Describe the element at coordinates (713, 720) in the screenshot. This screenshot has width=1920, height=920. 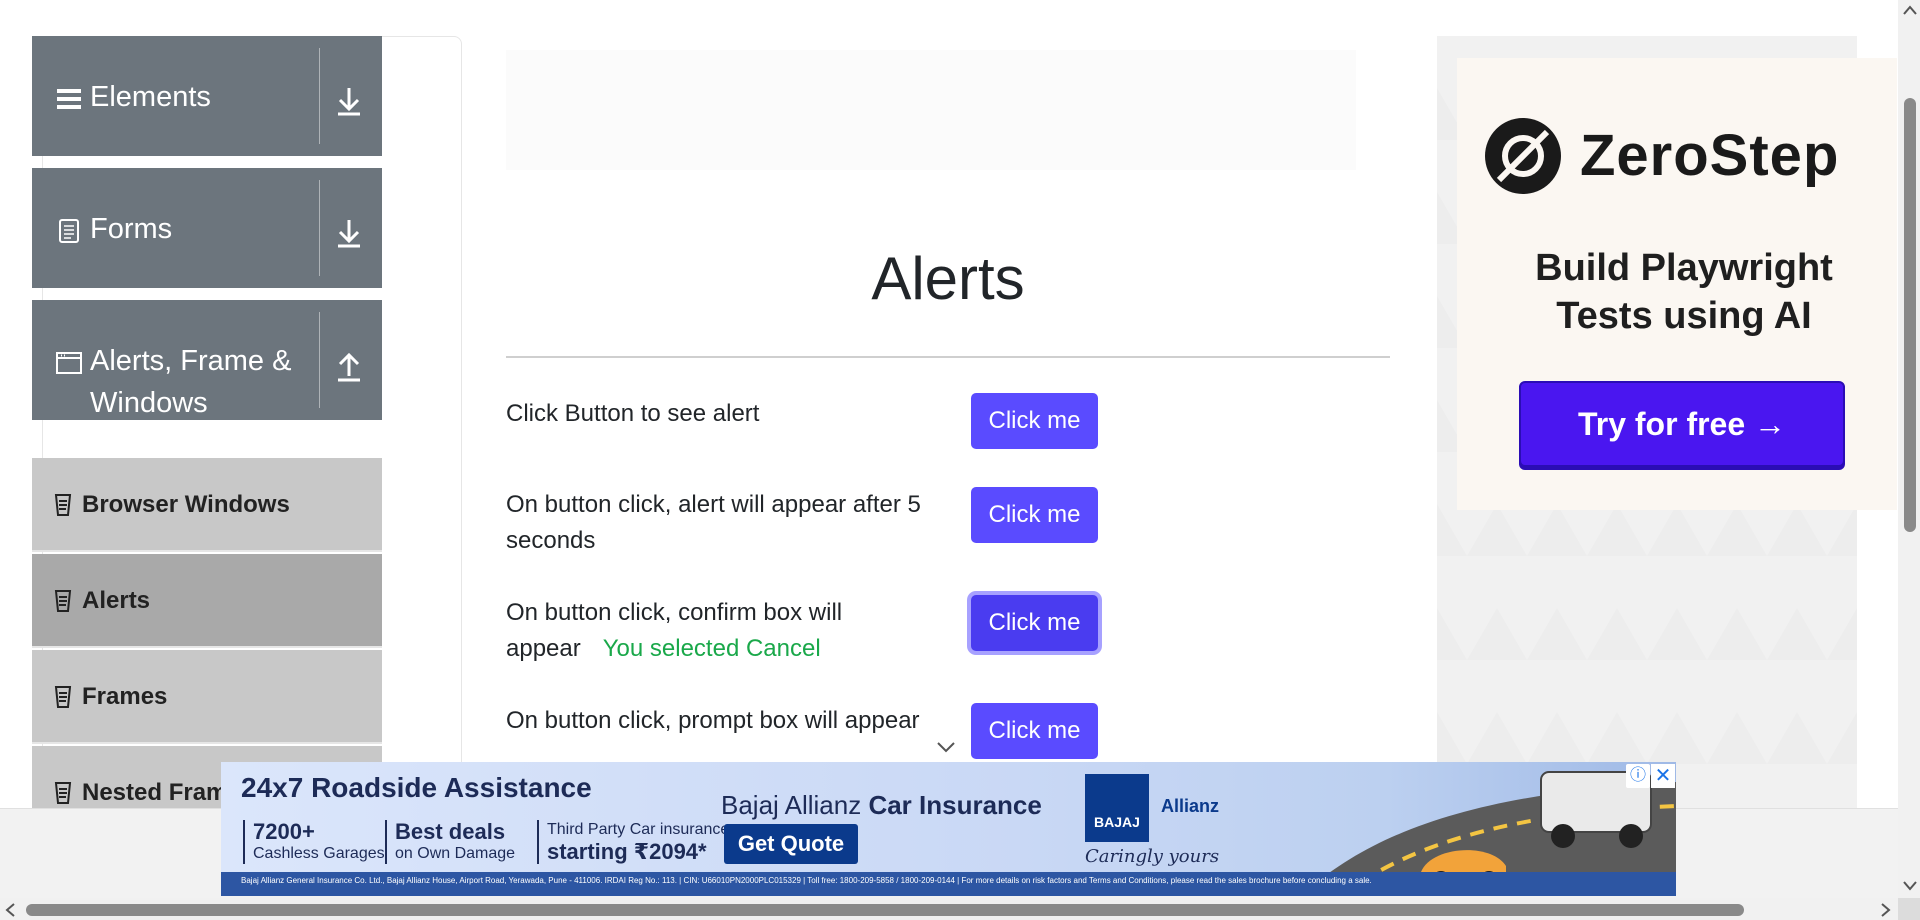
I see `prompt-row-label: On button click, prompt box will appear` at that location.